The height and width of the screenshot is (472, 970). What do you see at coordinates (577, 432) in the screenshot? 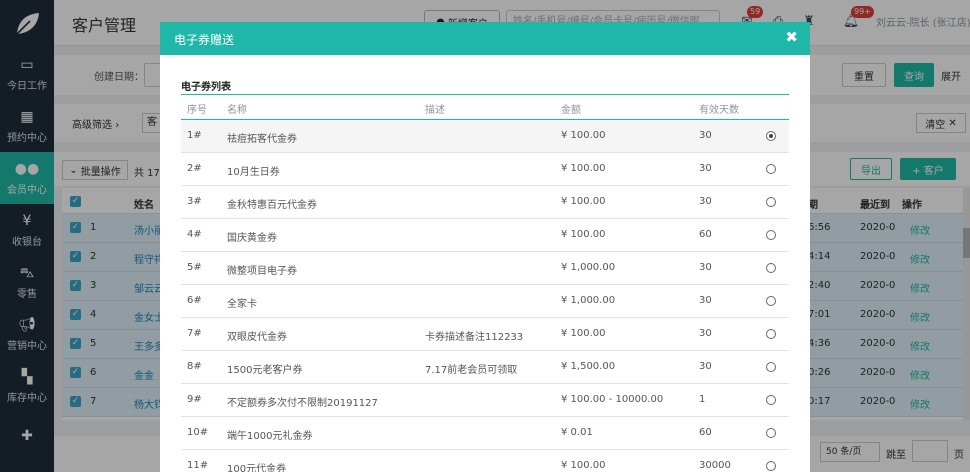
I see `coupon-amount: ¥ 0.01` at bounding box center [577, 432].